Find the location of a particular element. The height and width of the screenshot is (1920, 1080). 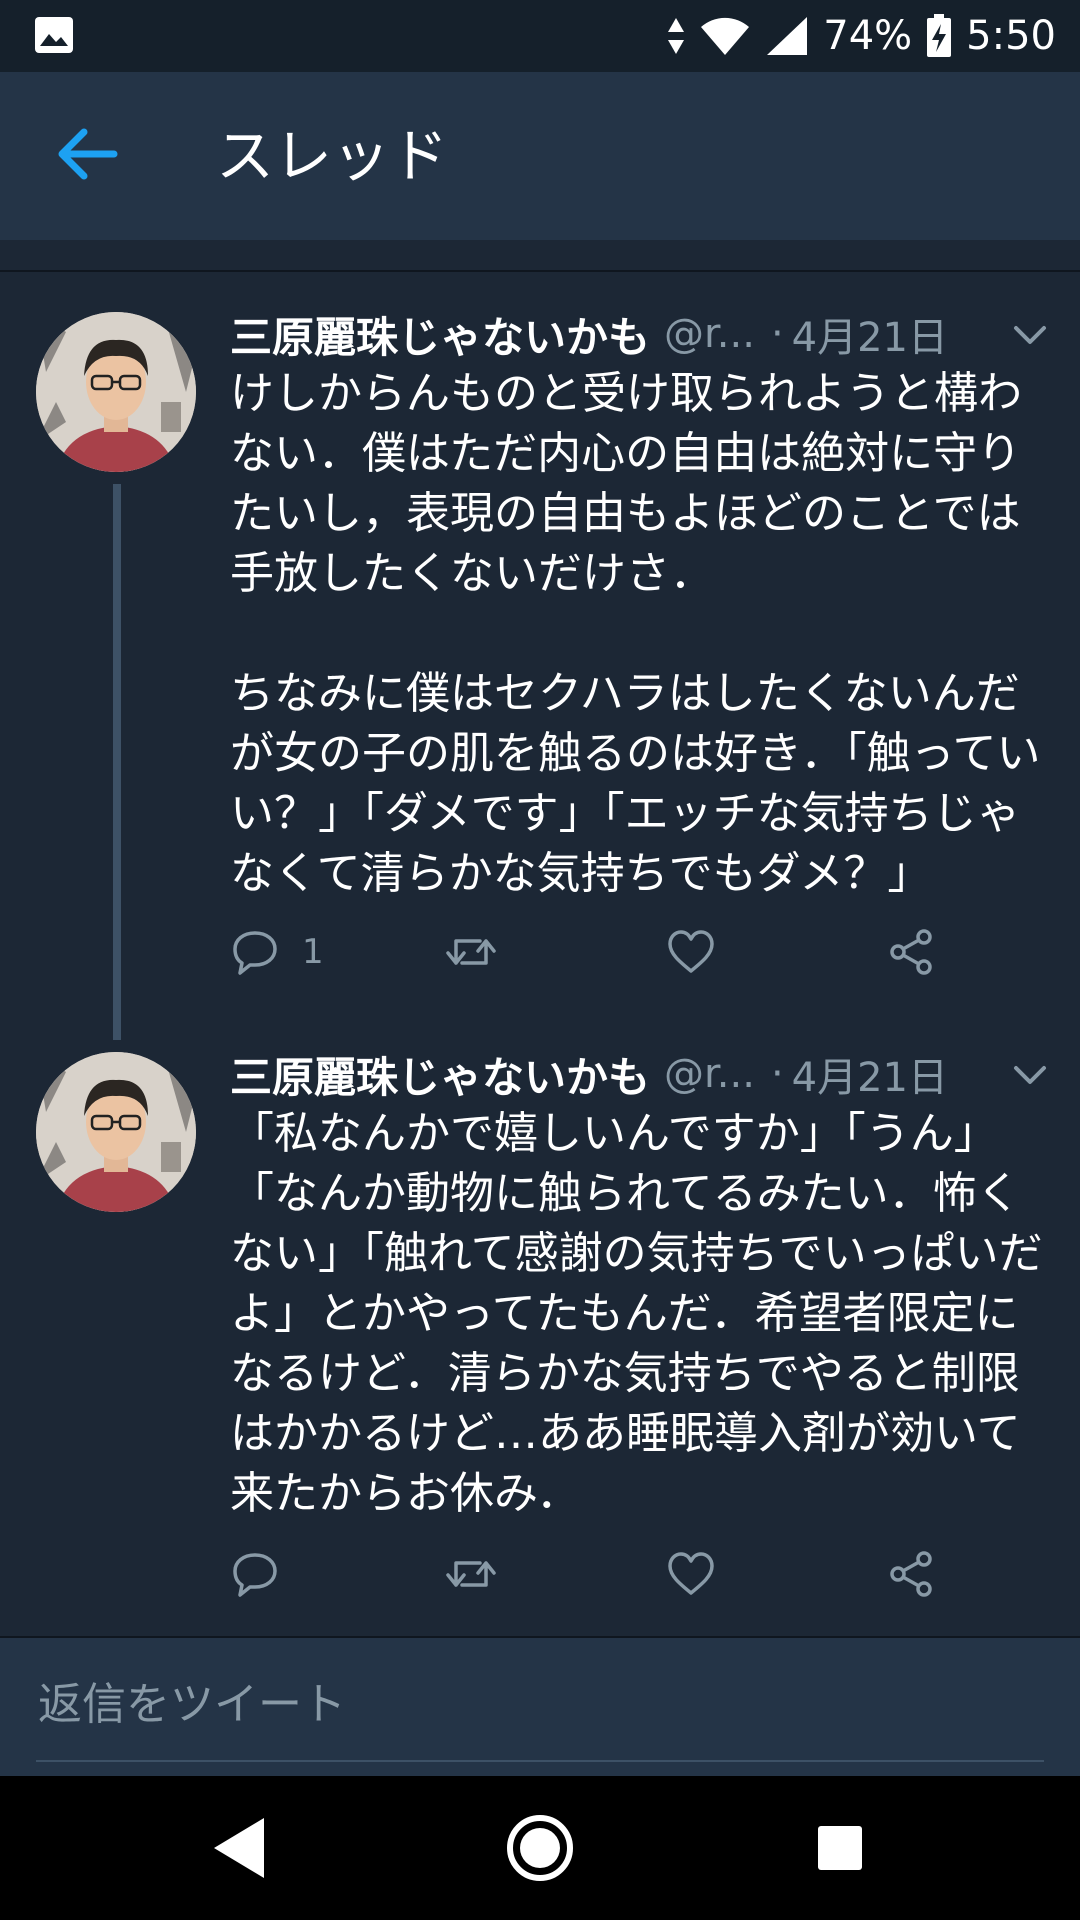

tweet-actions: 1 is located at coordinates (610, 952).